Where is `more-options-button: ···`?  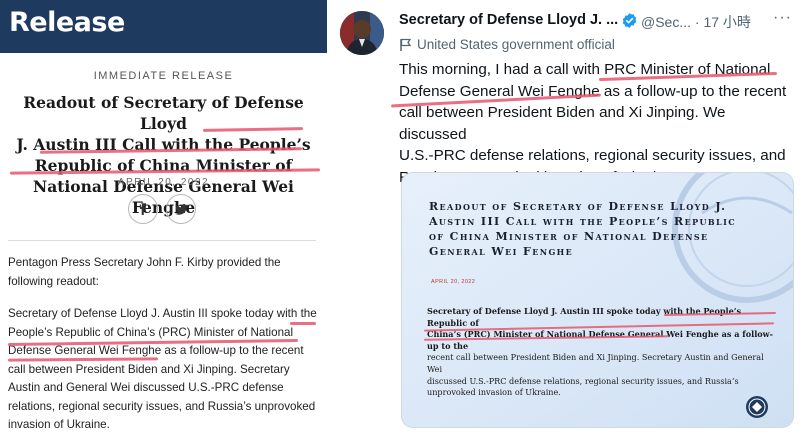 more-options-button: ··· is located at coordinates (782, 18).